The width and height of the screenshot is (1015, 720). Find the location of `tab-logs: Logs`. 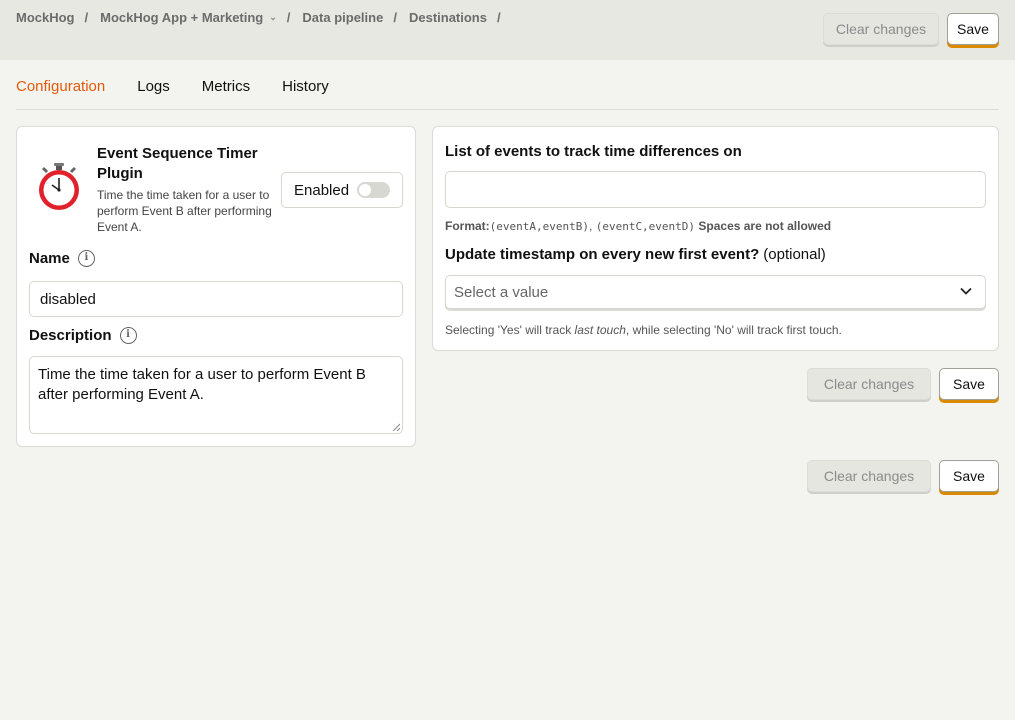

tab-logs: Logs is located at coordinates (153, 94).